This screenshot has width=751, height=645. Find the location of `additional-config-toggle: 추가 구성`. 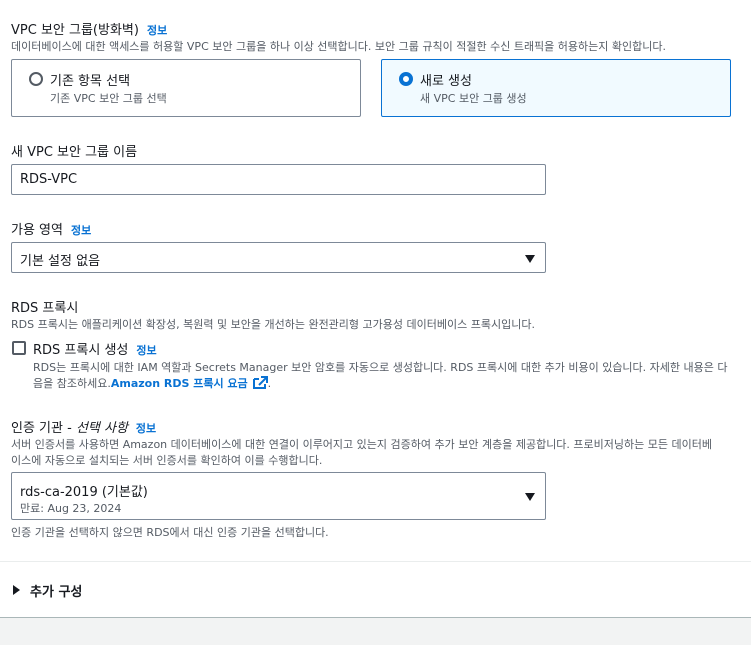

additional-config-toggle: 추가 구성 is located at coordinates (56, 590).